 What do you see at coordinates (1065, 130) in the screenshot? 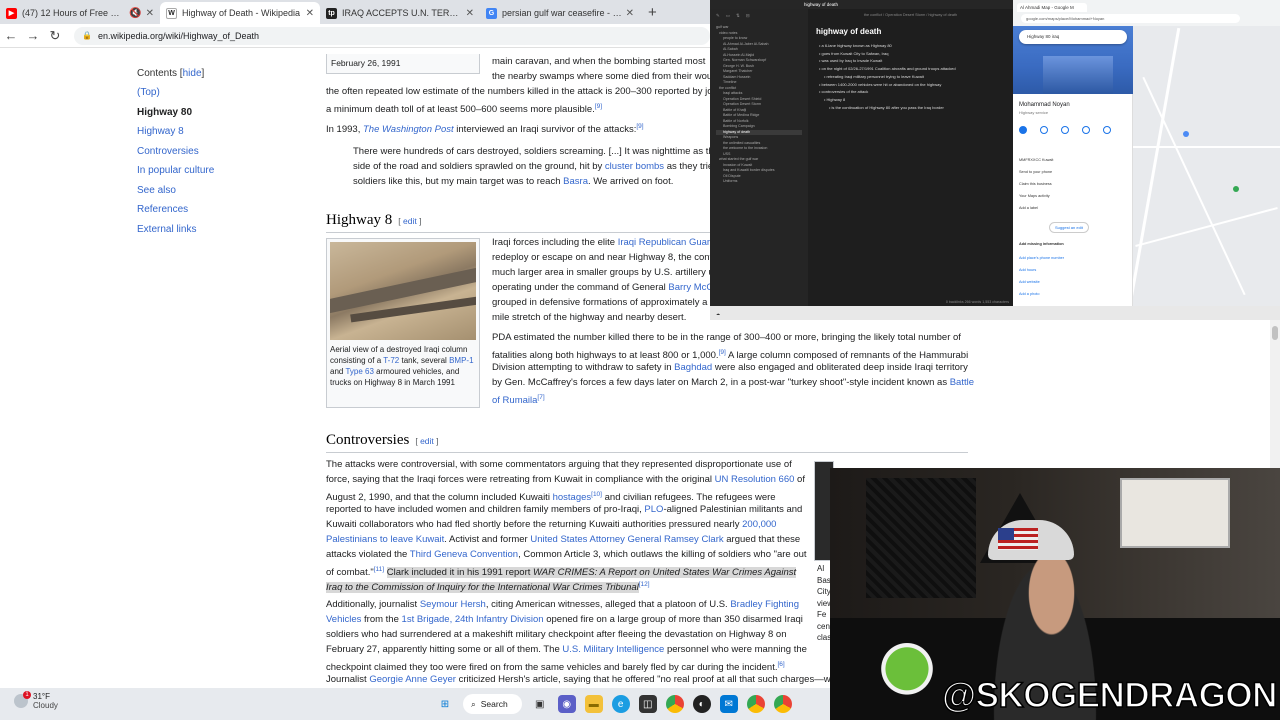
I see `nearby-icon` at bounding box center [1065, 130].